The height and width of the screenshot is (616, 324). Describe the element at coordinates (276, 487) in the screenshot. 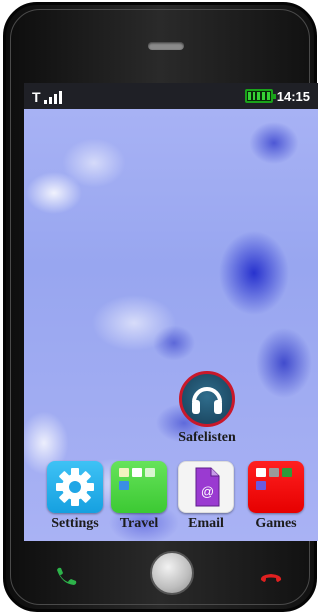

I see `games-grid-icon` at that location.